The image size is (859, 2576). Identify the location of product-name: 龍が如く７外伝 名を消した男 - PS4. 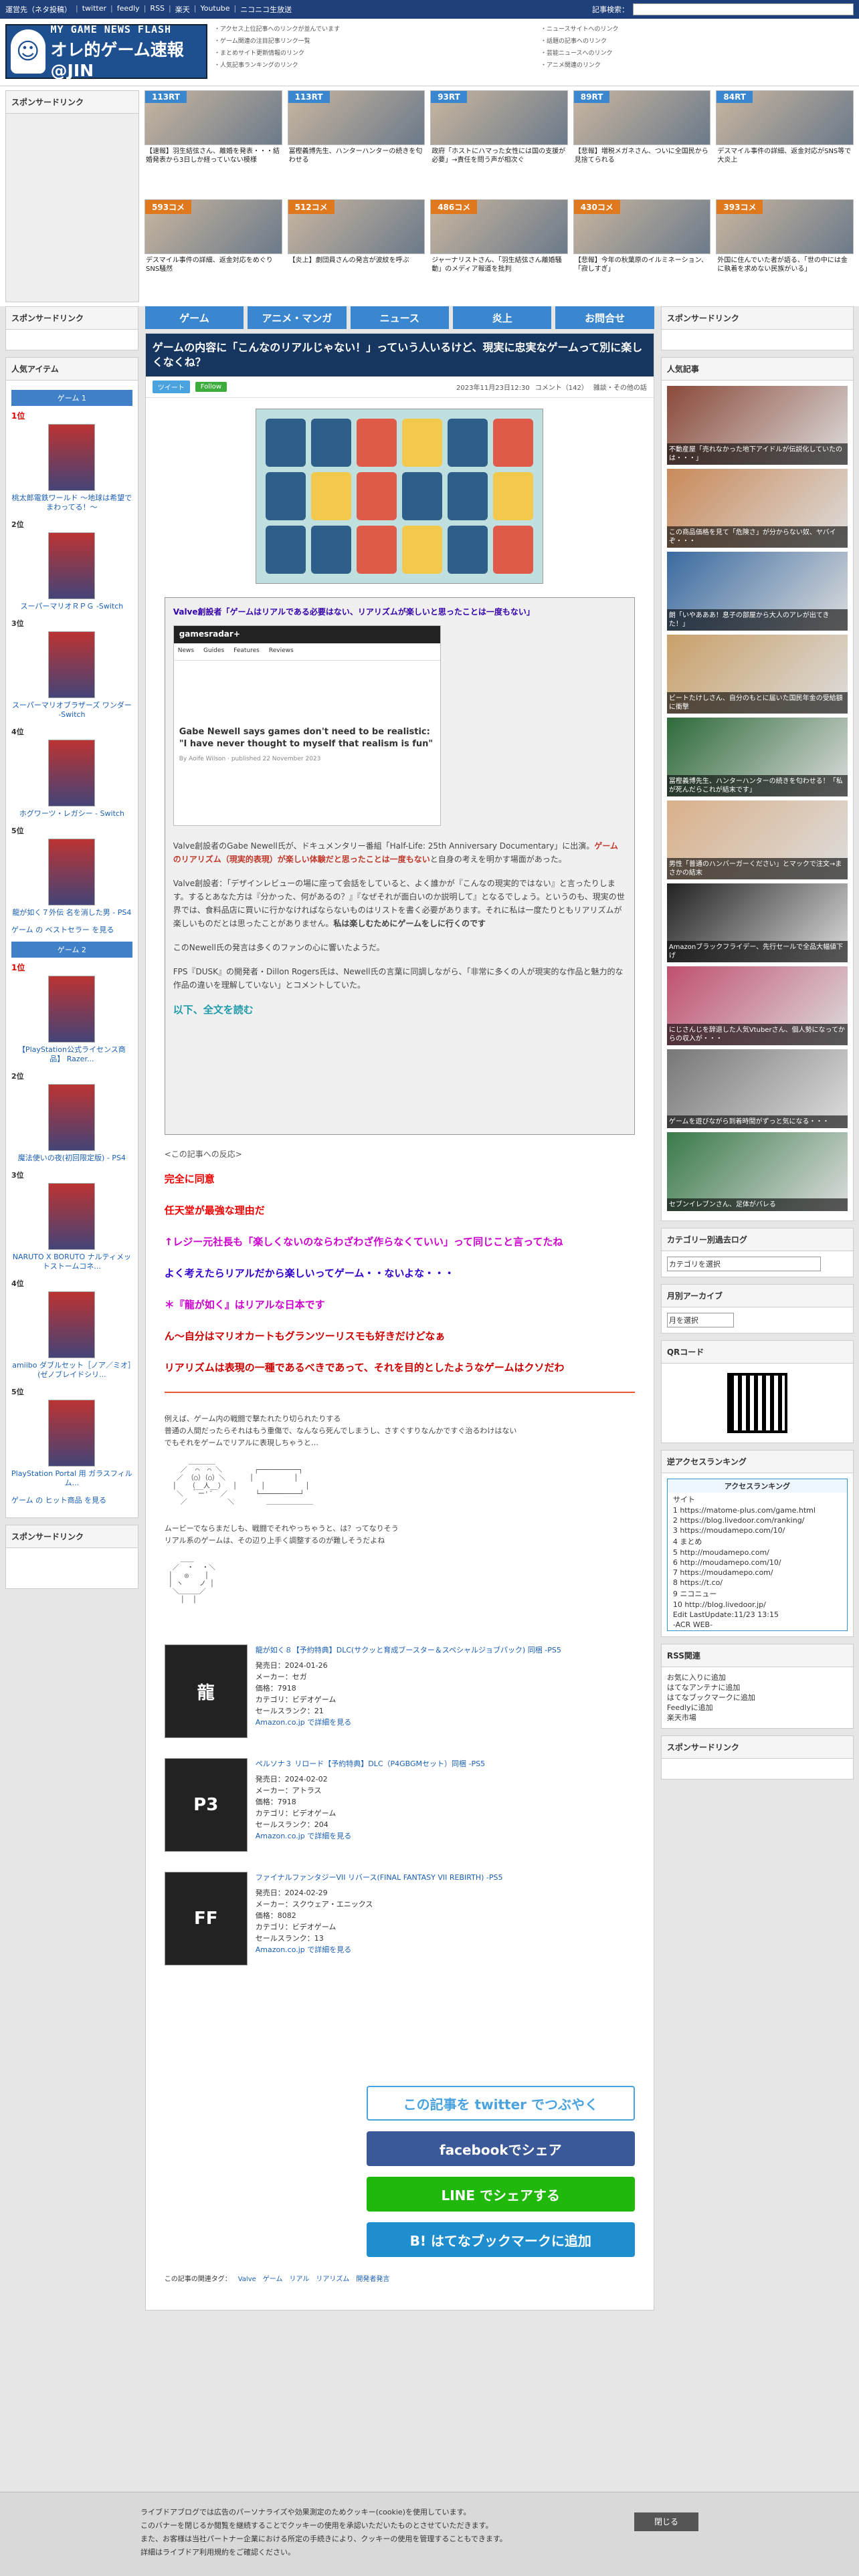
(71, 913).